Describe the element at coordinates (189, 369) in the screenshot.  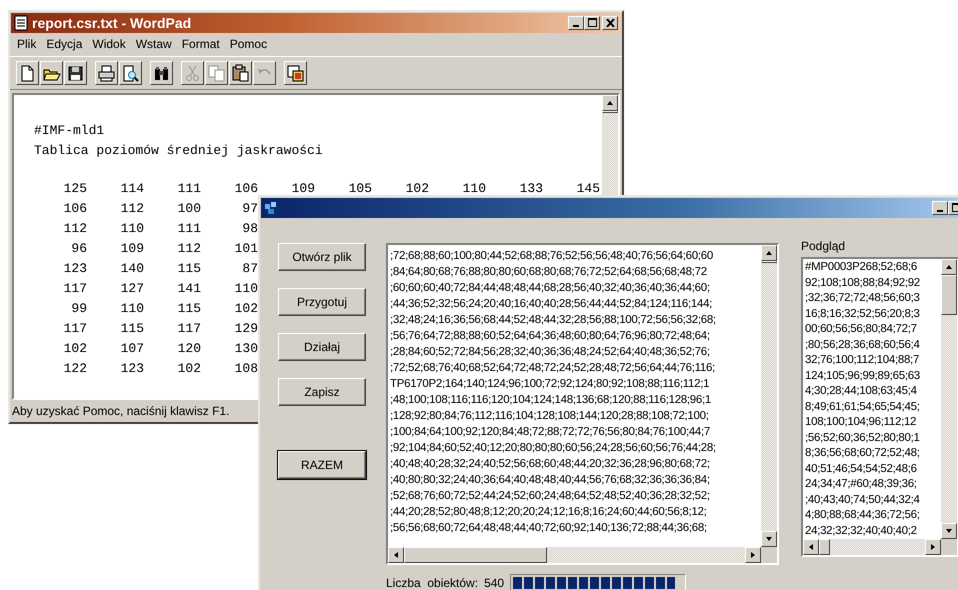
I see `table-value: 102` at that location.